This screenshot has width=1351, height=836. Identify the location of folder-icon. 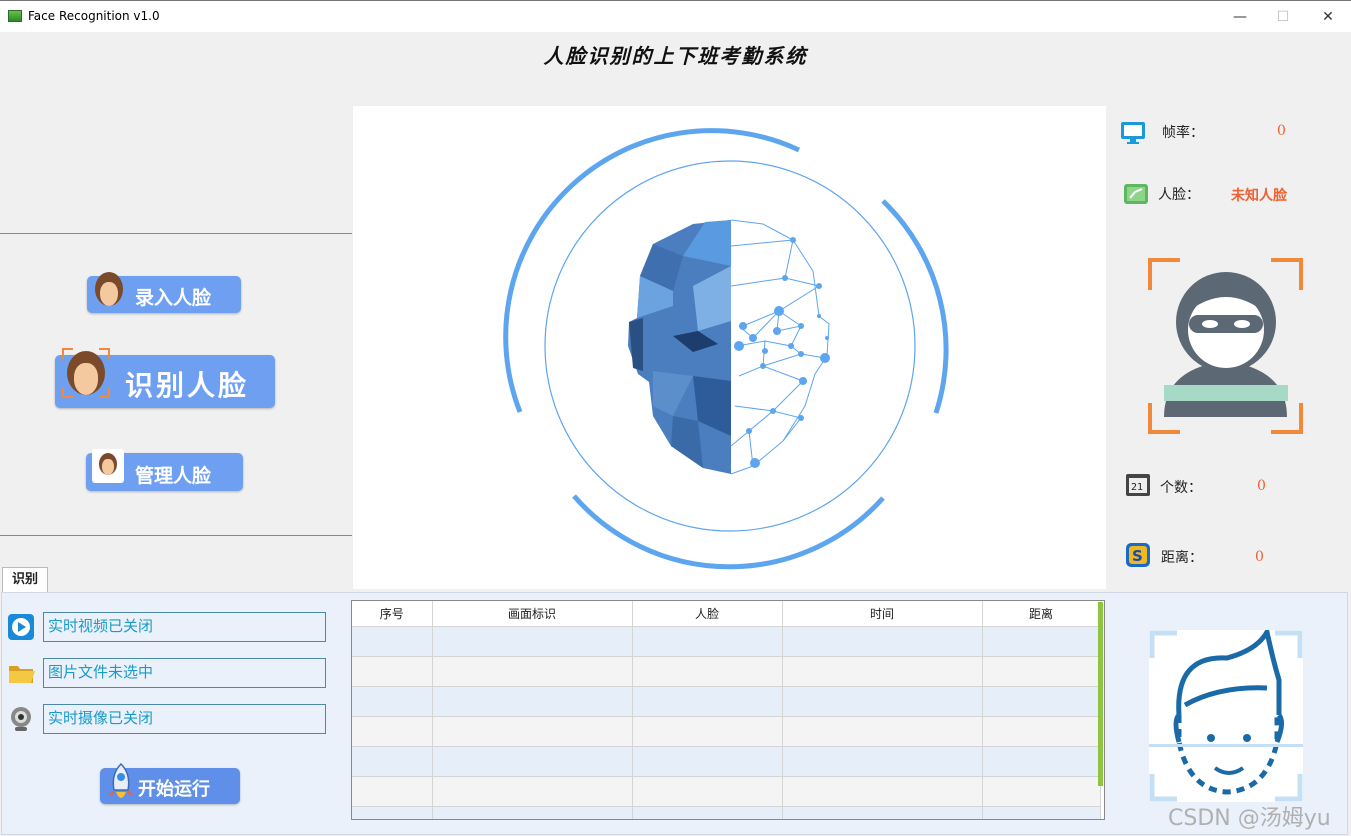
(21, 673).